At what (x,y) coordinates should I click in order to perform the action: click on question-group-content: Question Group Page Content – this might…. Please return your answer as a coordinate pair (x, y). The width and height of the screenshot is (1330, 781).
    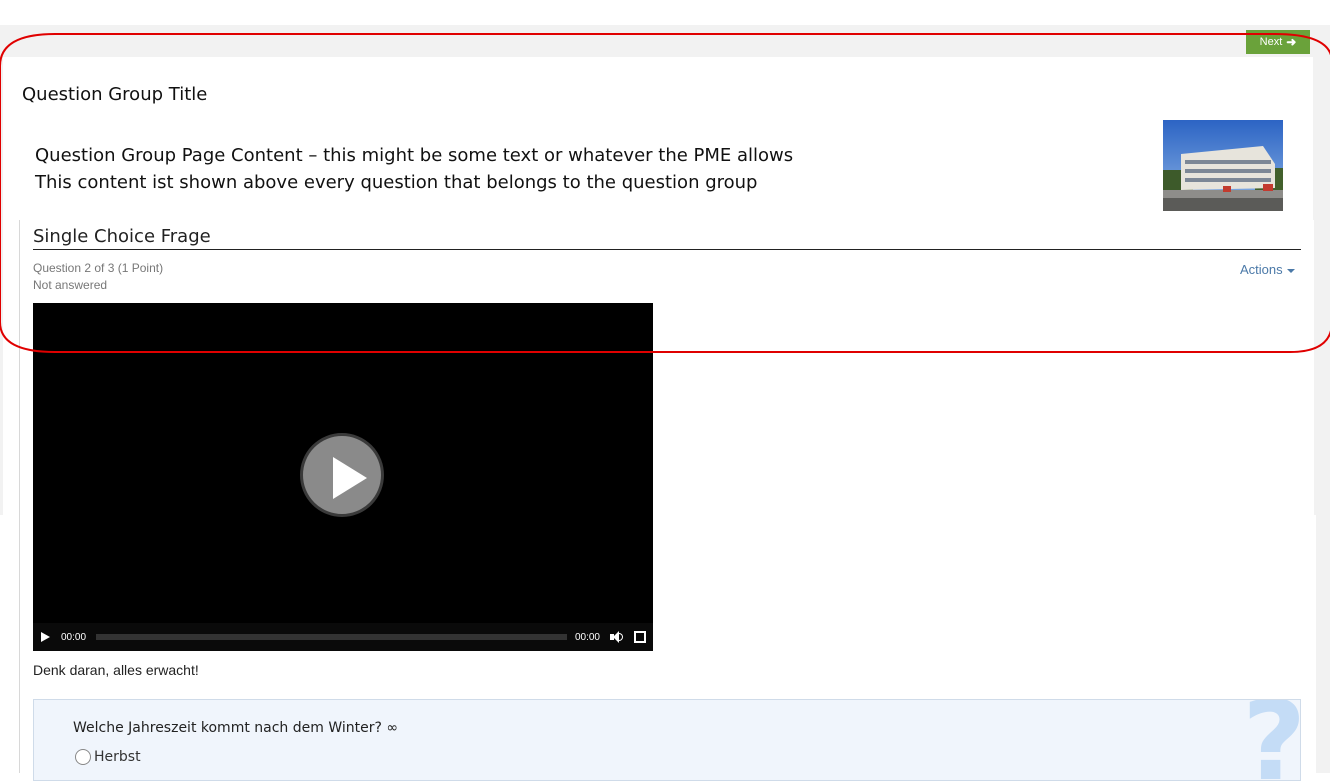
    Looking at the image, I should click on (414, 169).